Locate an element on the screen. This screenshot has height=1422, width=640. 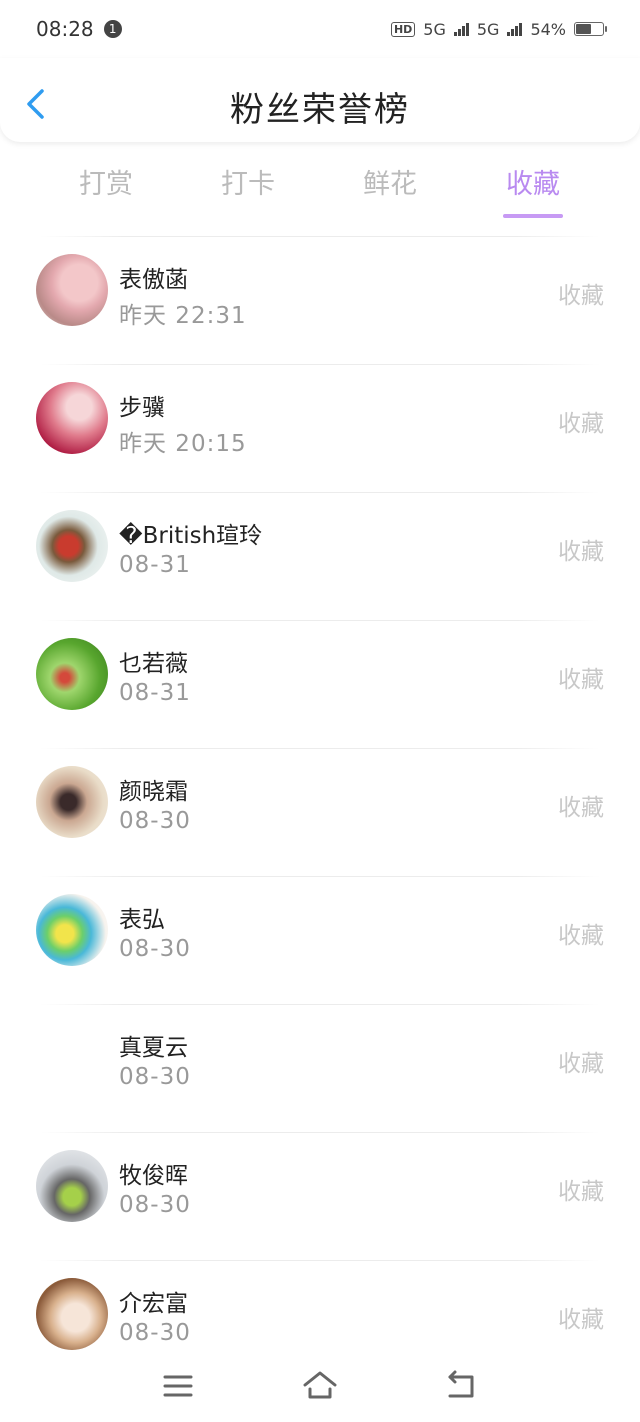
fan-time: 昨天 20:15 is located at coordinates (183, 444).